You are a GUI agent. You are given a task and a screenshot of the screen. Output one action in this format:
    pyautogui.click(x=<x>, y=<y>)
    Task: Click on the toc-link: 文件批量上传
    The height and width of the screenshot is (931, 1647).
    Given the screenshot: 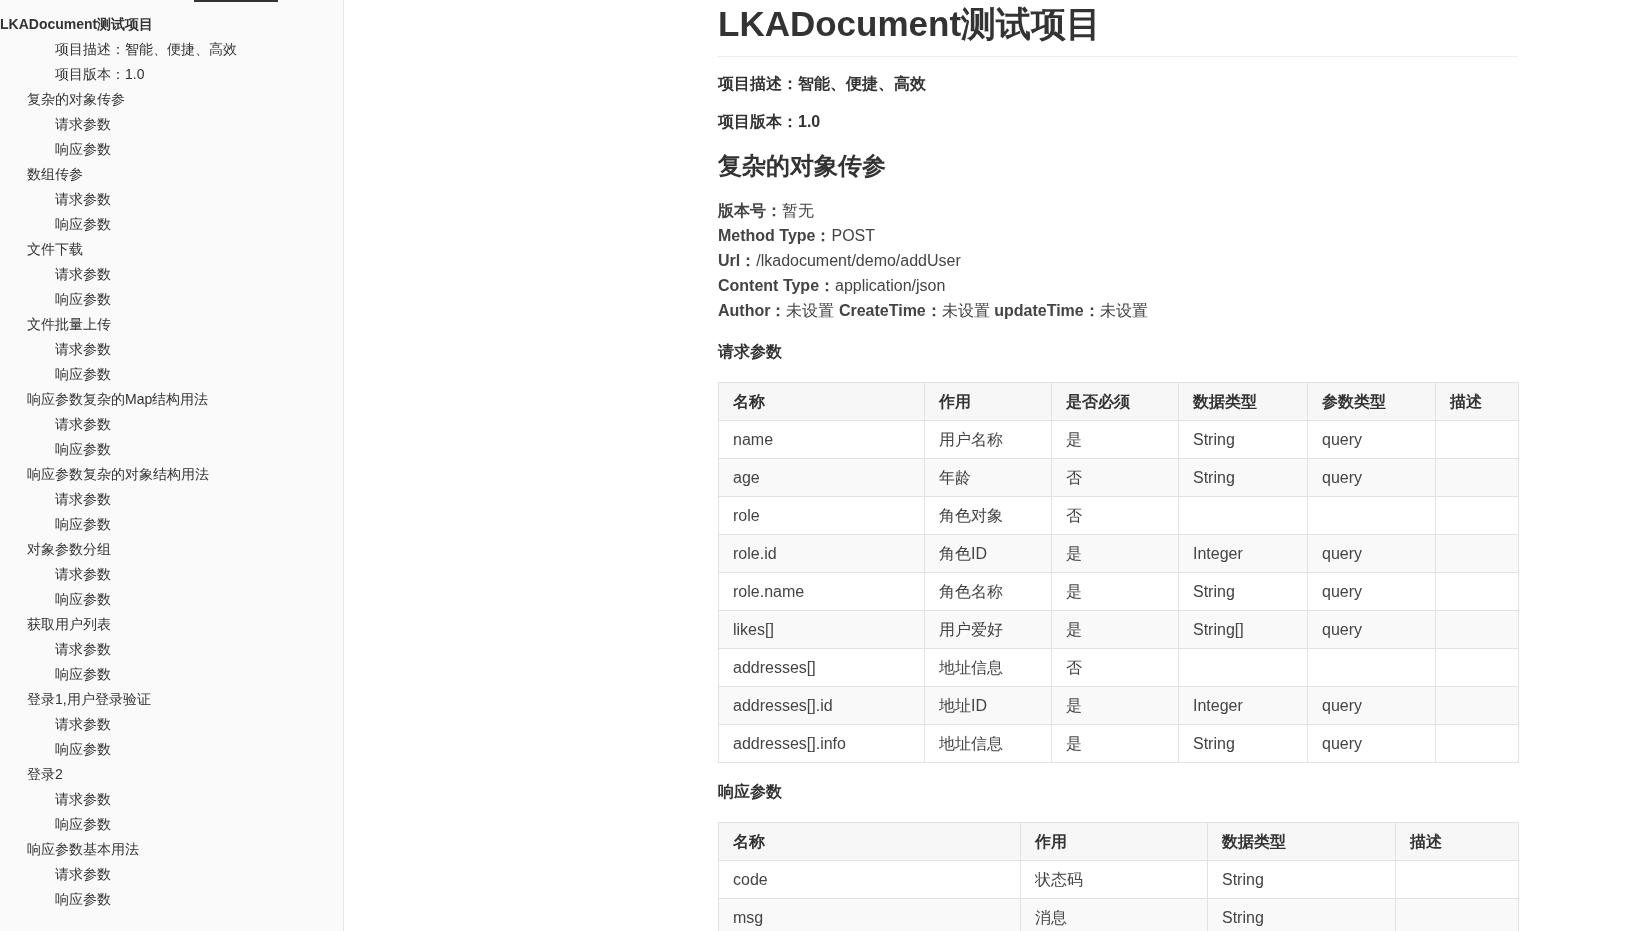 What is the action you would take?
    pyautogui.click(x=69, y=324)
    